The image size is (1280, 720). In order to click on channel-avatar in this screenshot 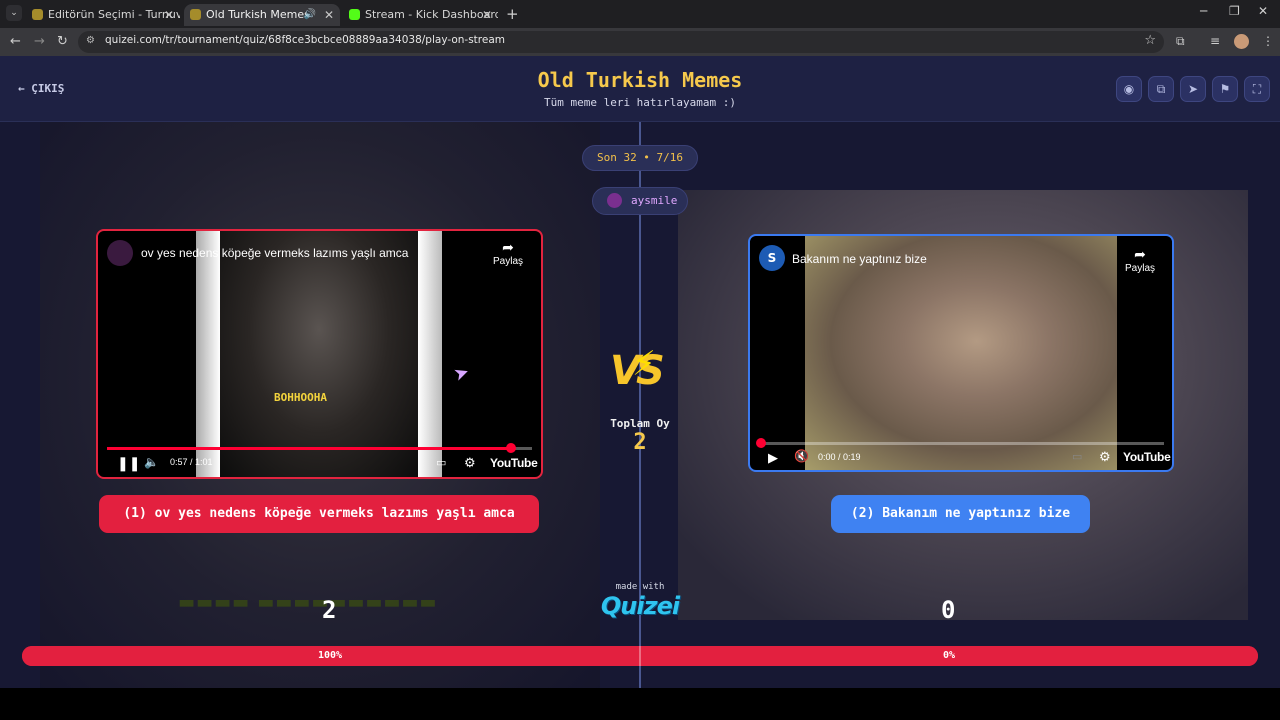, I will do `click(120, 253)`.